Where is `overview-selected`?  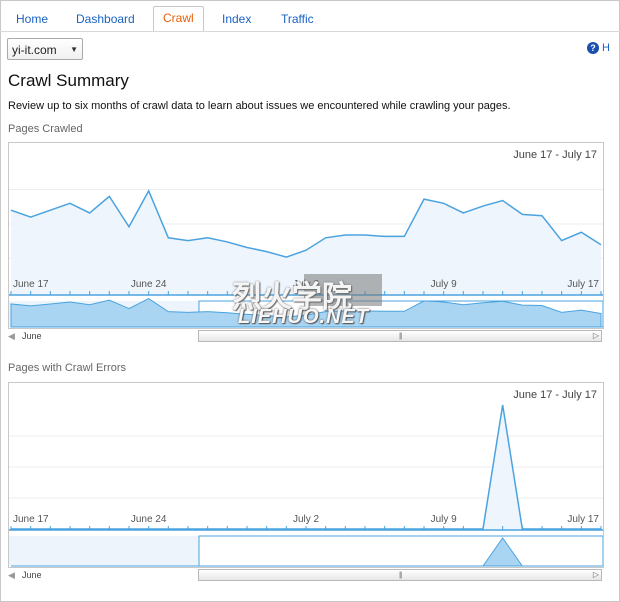 overview-selected is located at coordinates (400, 551).